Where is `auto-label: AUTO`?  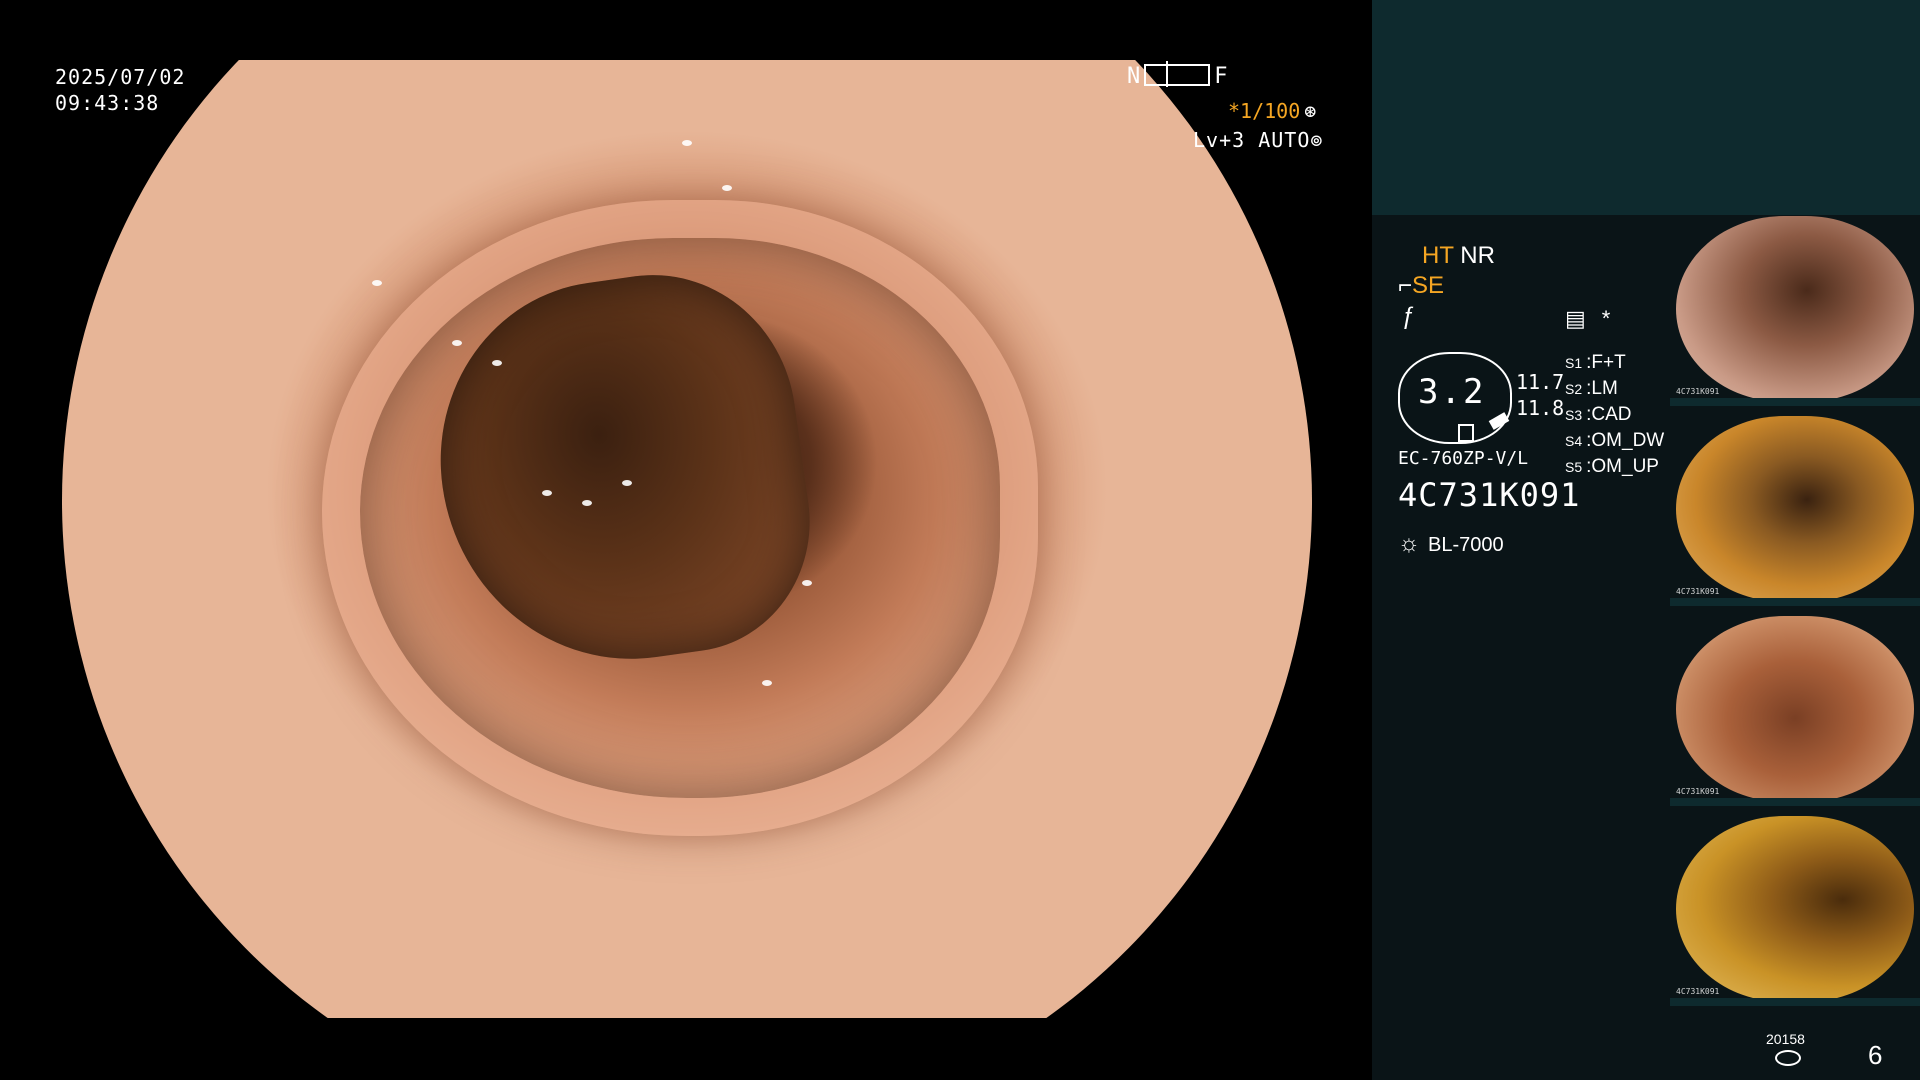
auto-label: AUTO is located at coordinates (1284, 140).